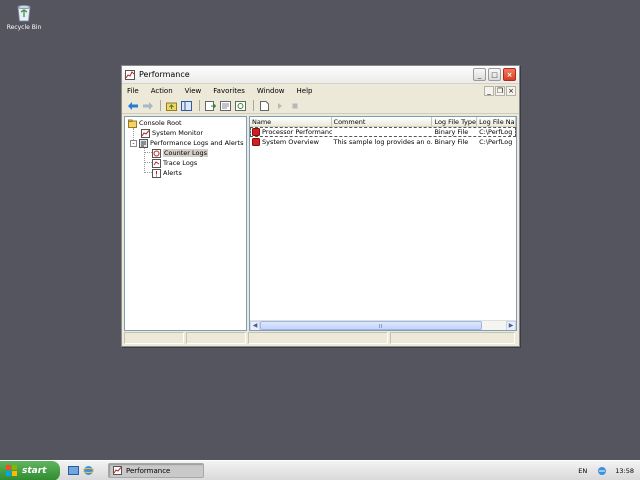  Describe the element at coordinates (132, 123) in the screenshot. I see `folder-icon` at that location.